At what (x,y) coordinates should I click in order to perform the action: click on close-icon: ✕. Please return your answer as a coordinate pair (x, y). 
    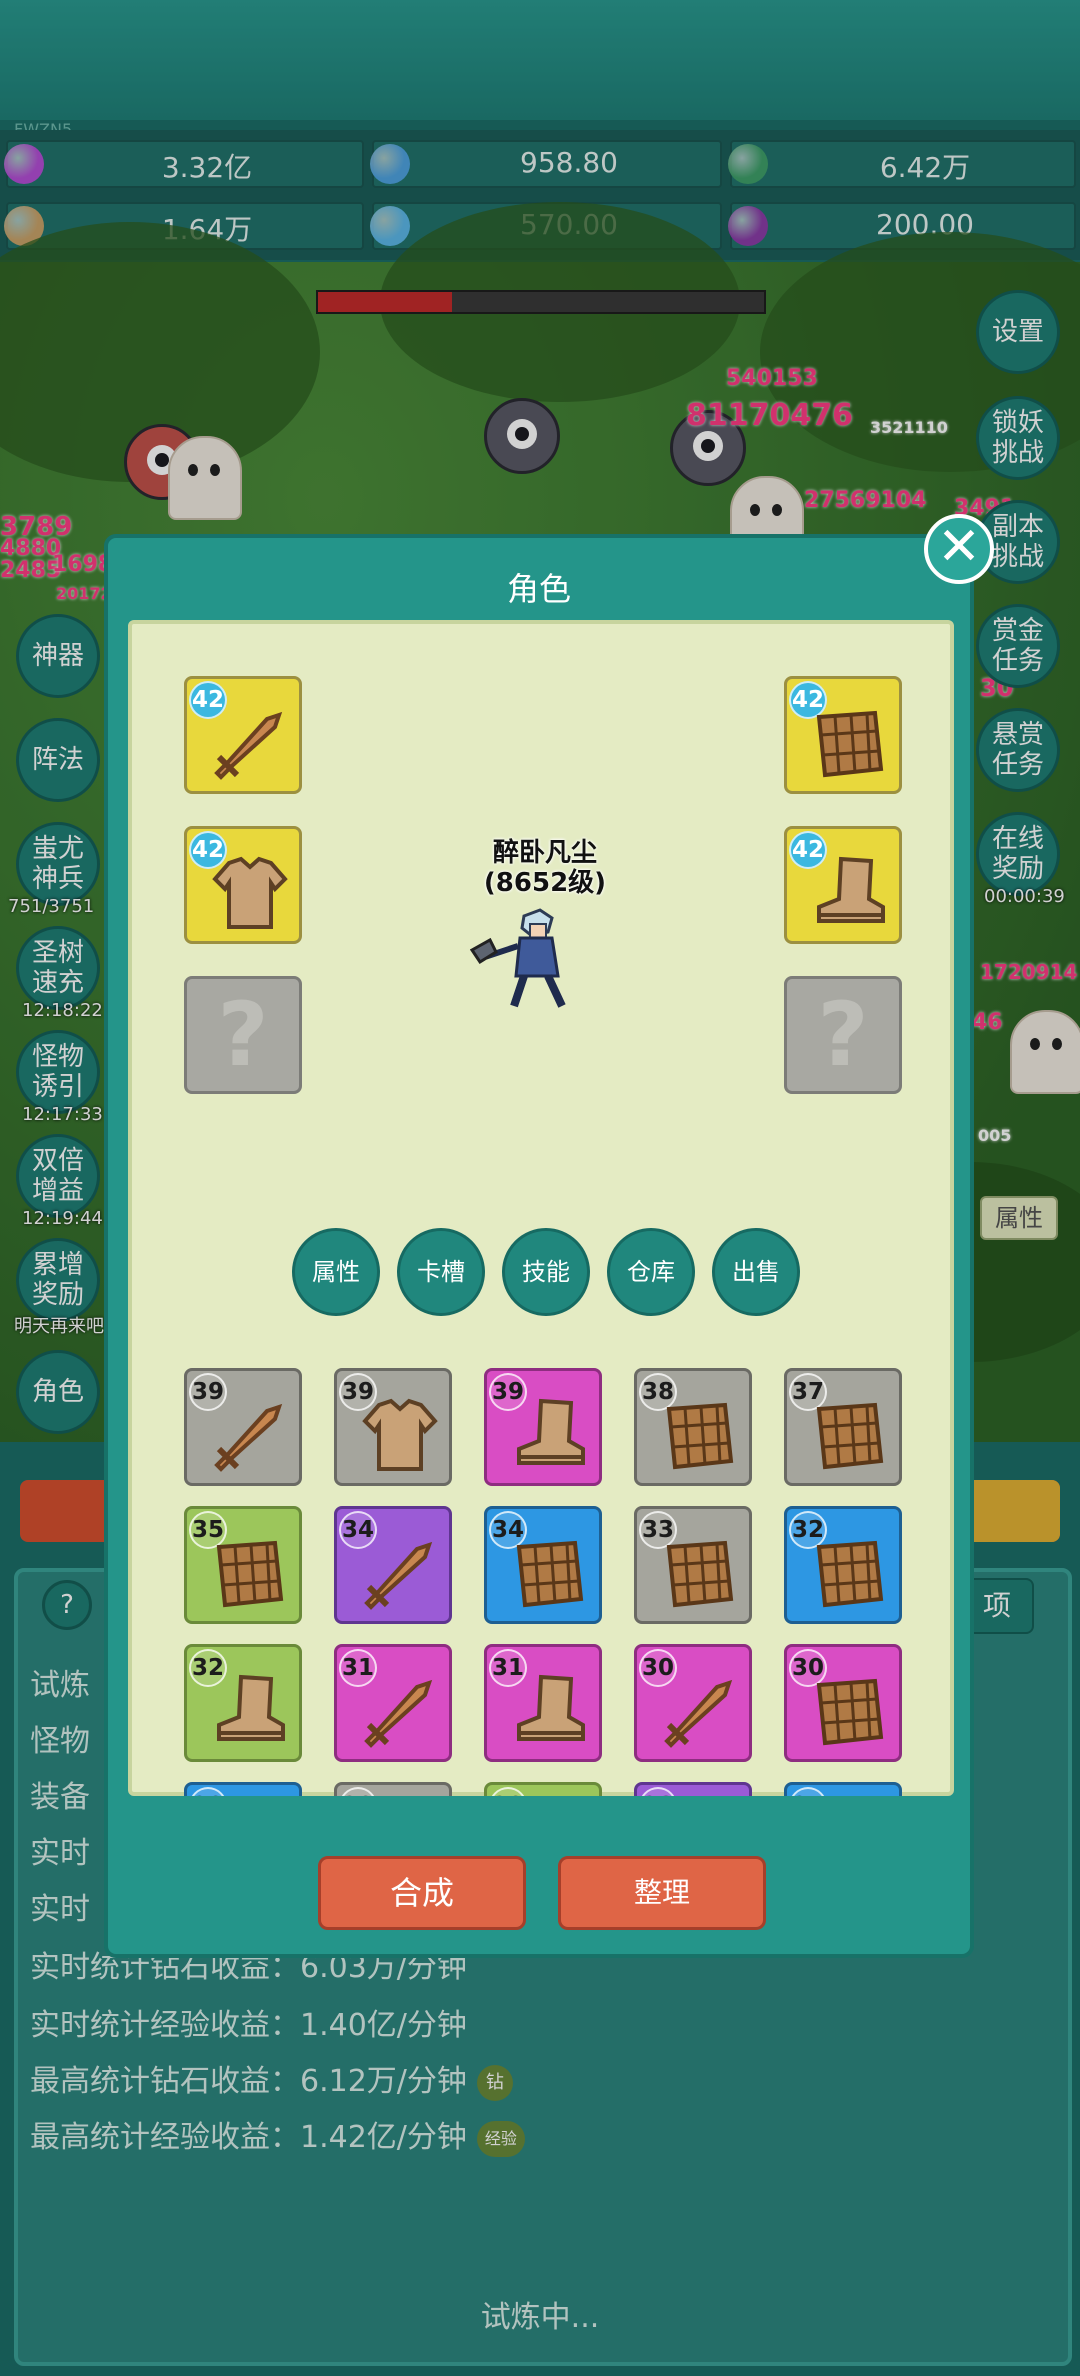
    Looking at the image, I should click on (959, 549).